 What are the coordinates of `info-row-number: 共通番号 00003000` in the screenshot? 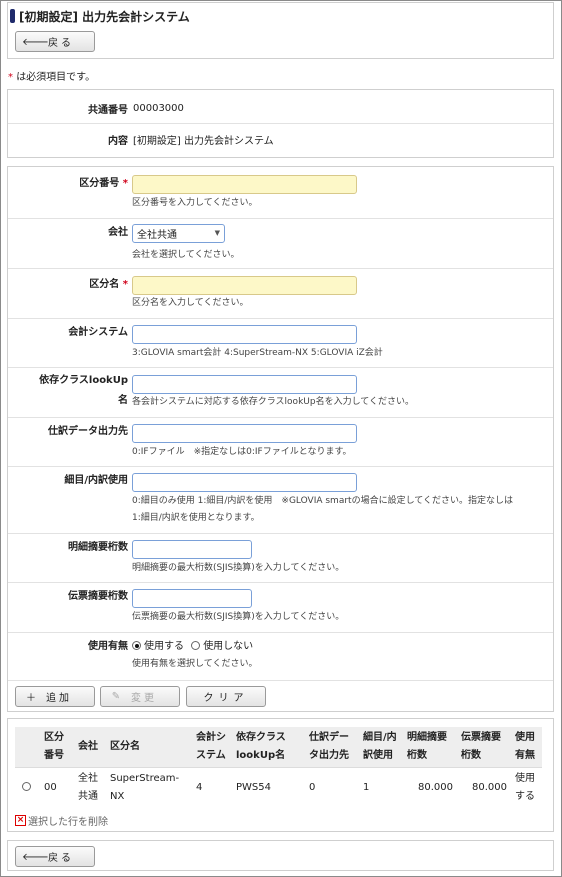 It's located at (280, 108).